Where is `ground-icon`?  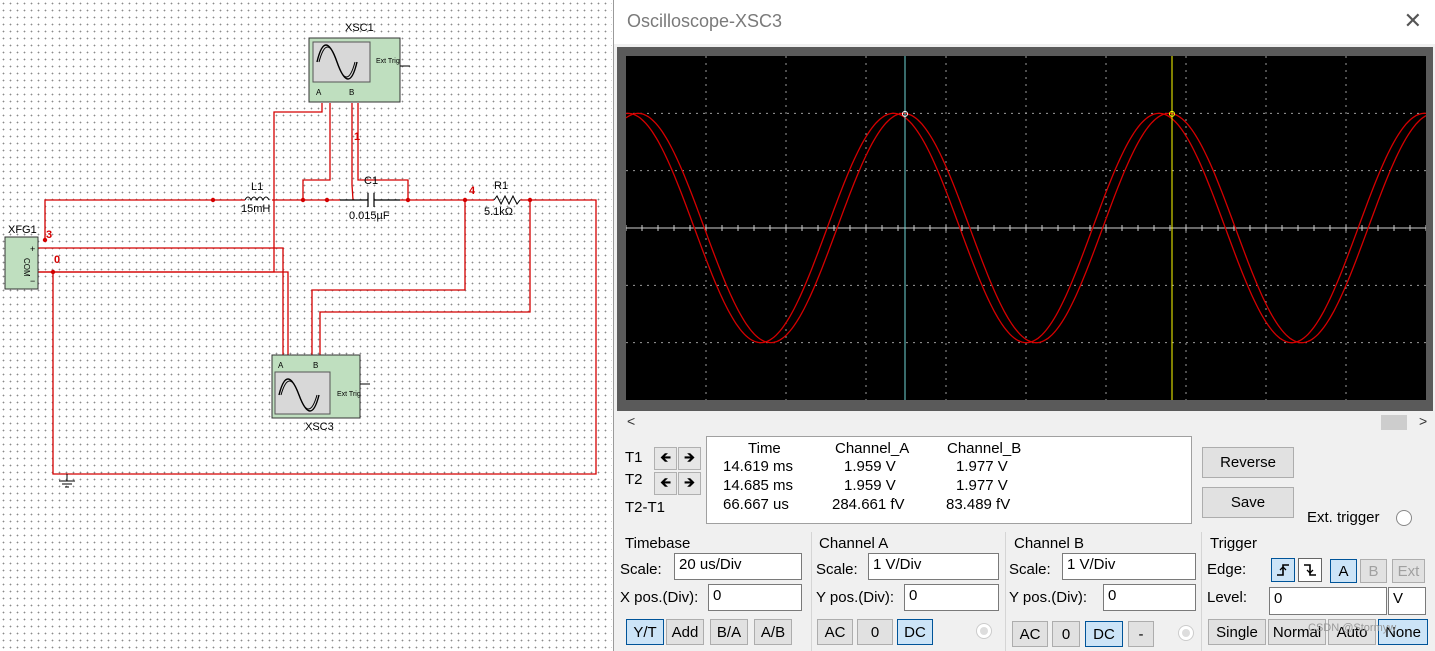 ground-icon is located at coordinates (67, 481).